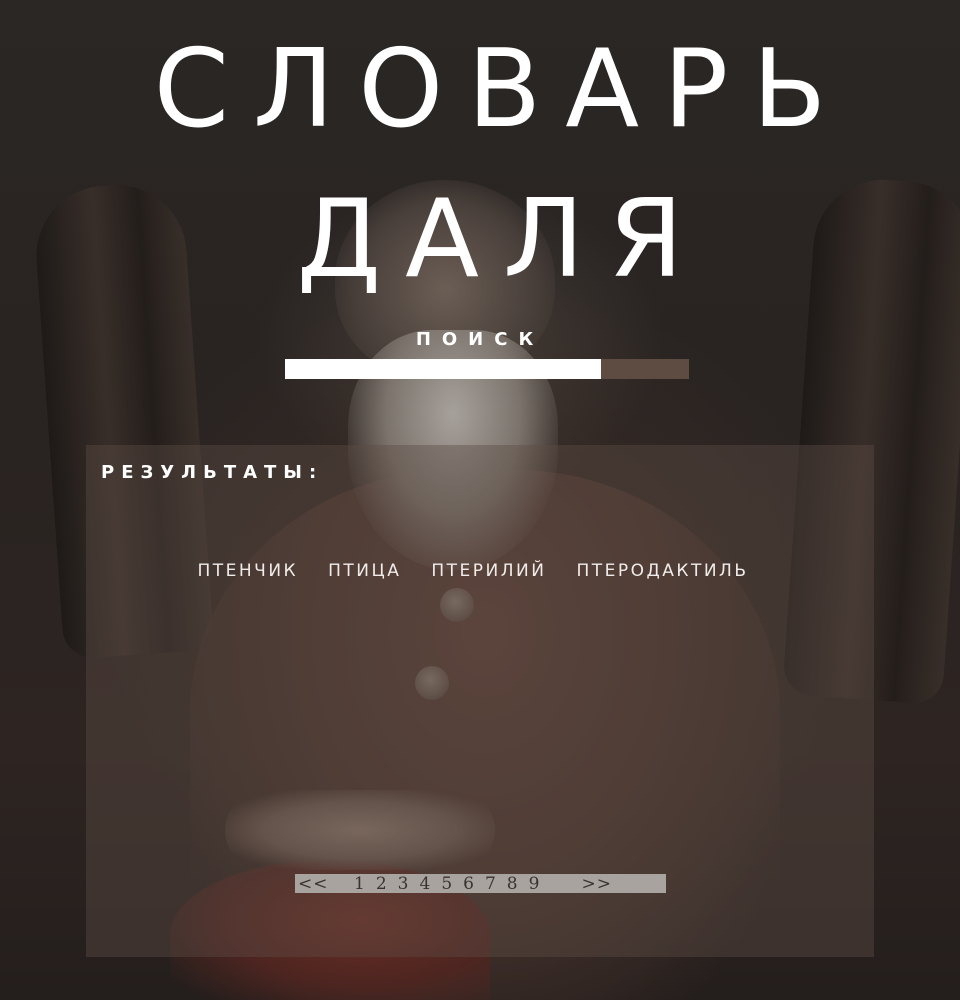 The height and width of the screenshot is (1000, 960). Describe the element at coordinates (645, 369) in the screenshot. I see `search-button` at that location.